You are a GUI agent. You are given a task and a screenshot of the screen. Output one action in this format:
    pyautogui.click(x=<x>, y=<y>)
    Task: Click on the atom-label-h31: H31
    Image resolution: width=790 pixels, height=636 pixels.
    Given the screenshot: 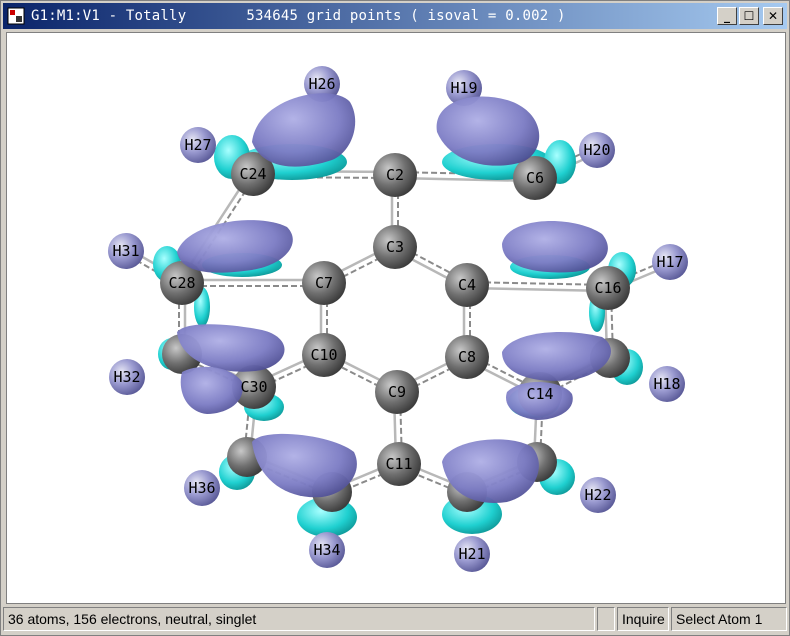 What is the action you would take?
    pyautogui.click(x=125, y=251)
    